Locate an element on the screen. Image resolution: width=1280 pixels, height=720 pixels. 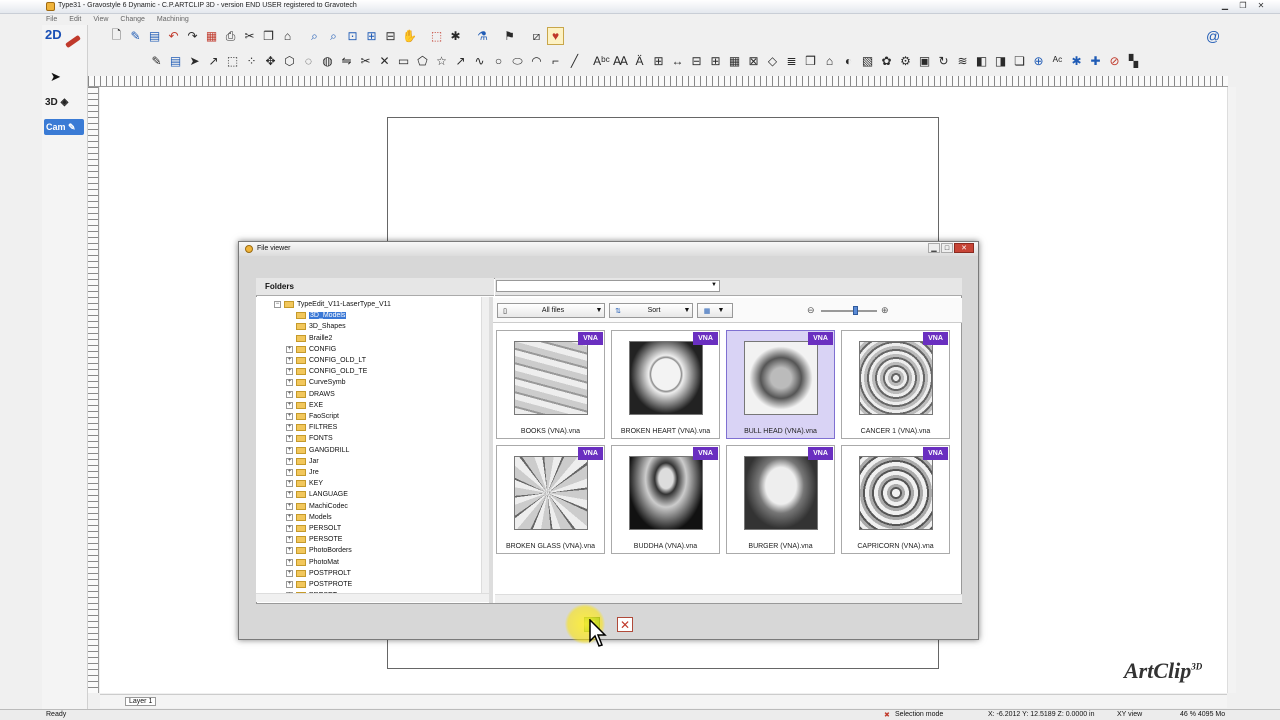
palette-icon: ⚗ is located at coordinates (482, 36).